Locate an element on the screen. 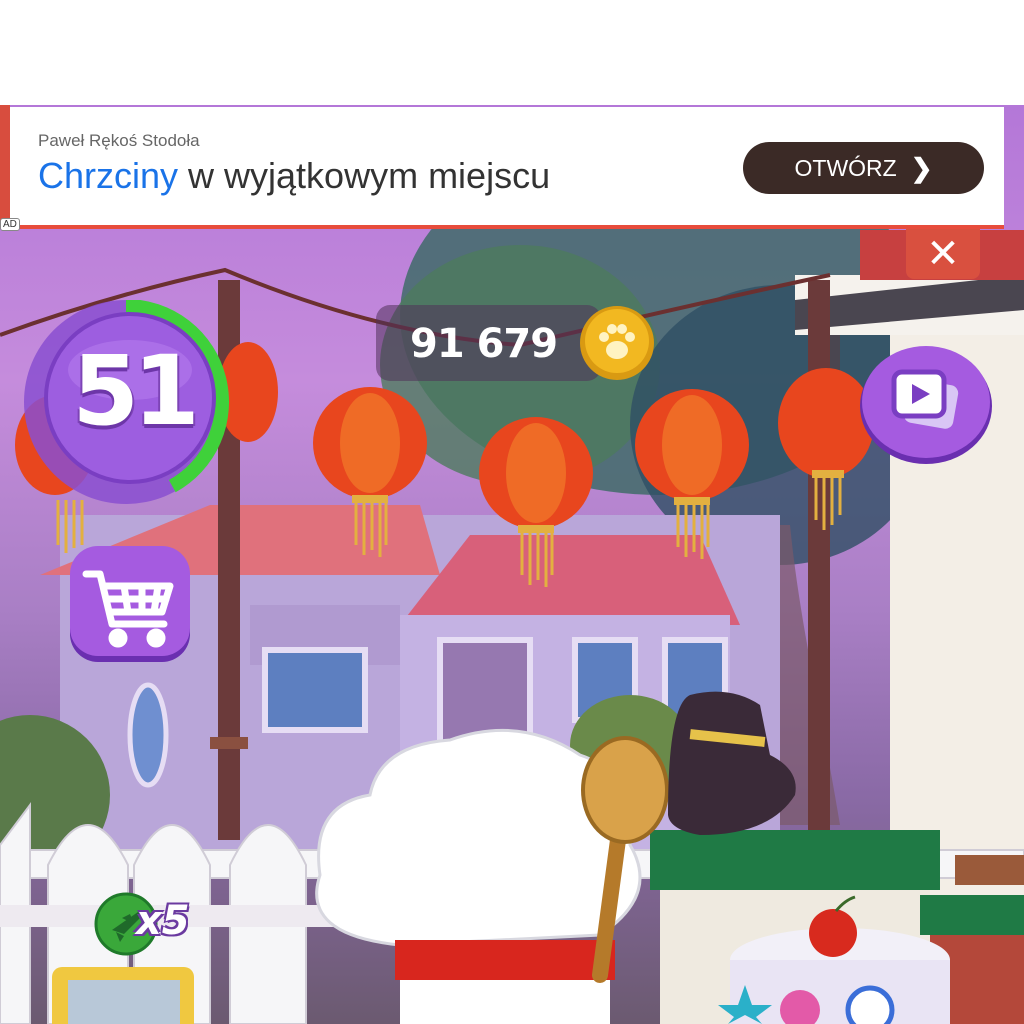 This screenshot has height=1024, width=1024. coin-value: 91 679 is located at coordinates (484, 344).